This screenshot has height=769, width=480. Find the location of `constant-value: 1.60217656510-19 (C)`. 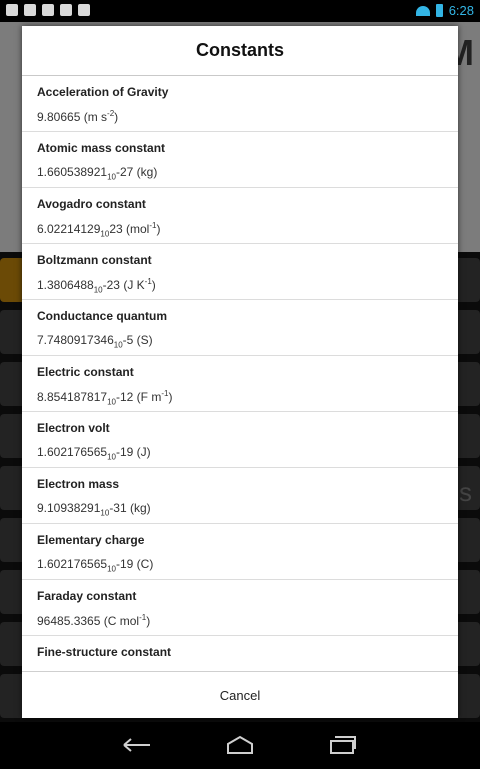

constant-value: 1.60217656510-19 (C) is located at coordinates (247, 565).